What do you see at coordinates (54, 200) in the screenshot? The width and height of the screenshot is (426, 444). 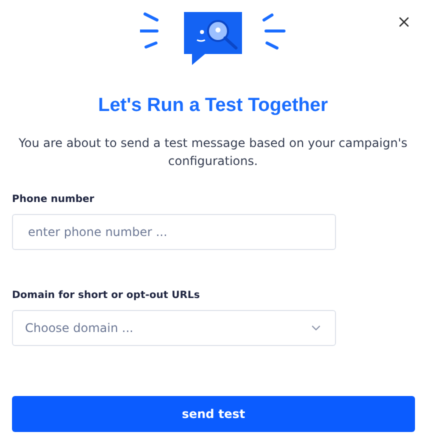 I see `field-label: Phone number` at bounding box center [54, 200].